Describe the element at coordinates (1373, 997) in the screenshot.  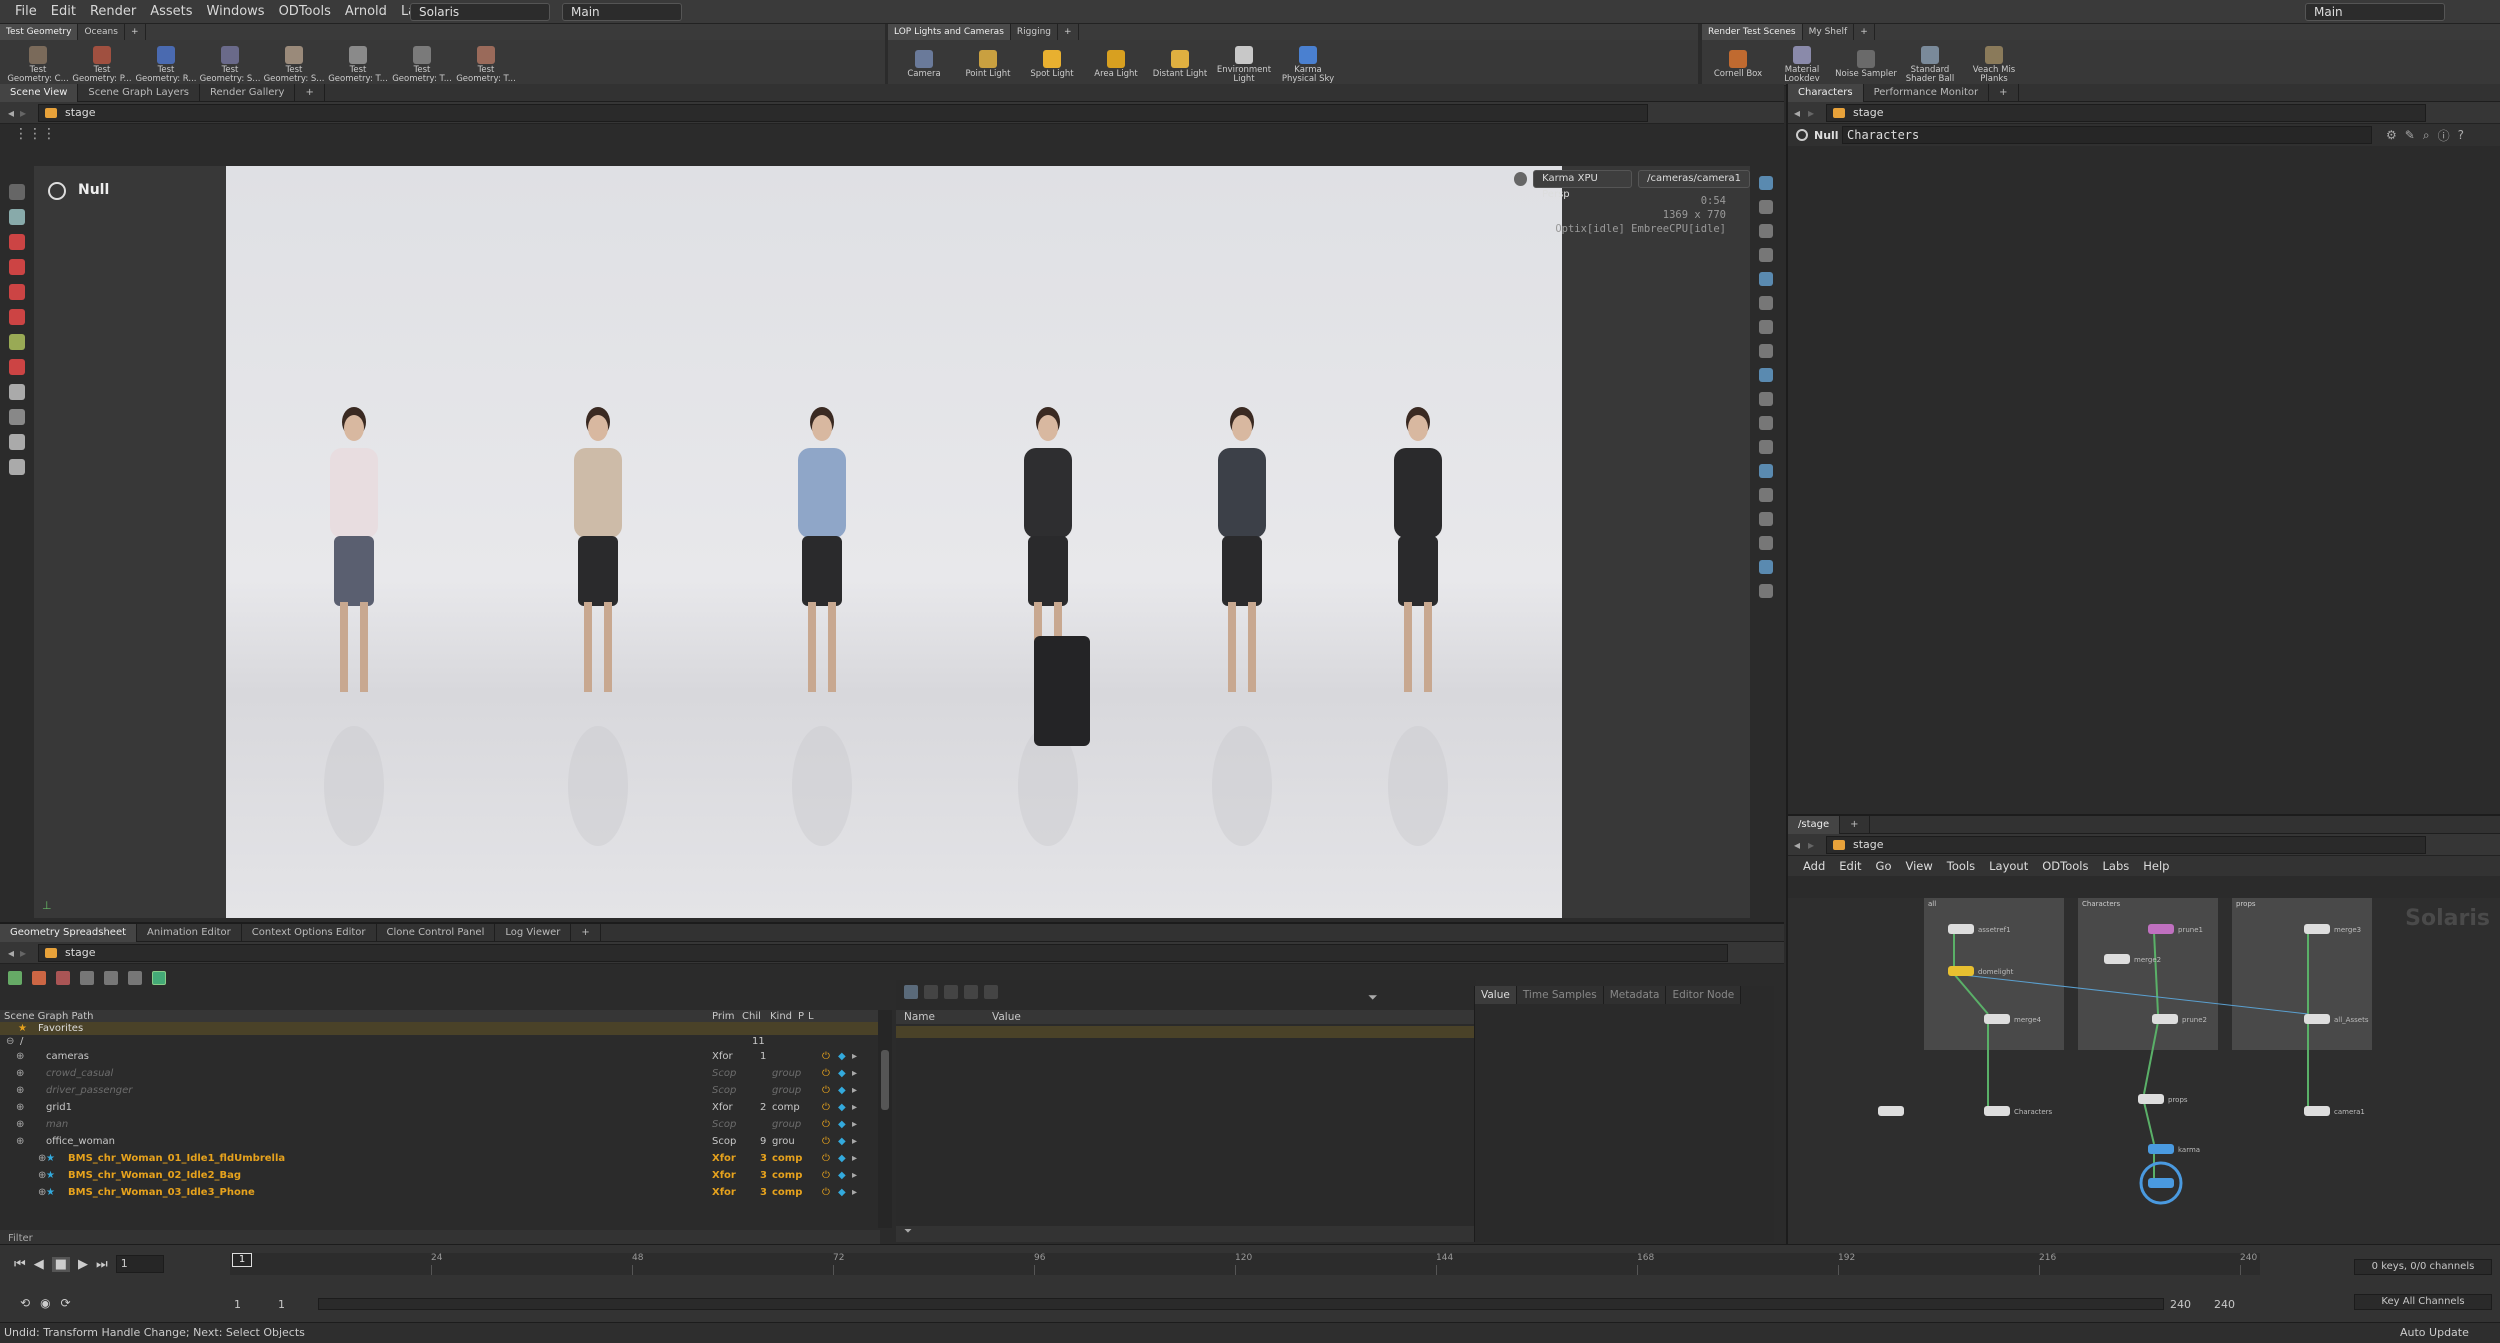
I see `funnel-icon: ⏷` at that location.